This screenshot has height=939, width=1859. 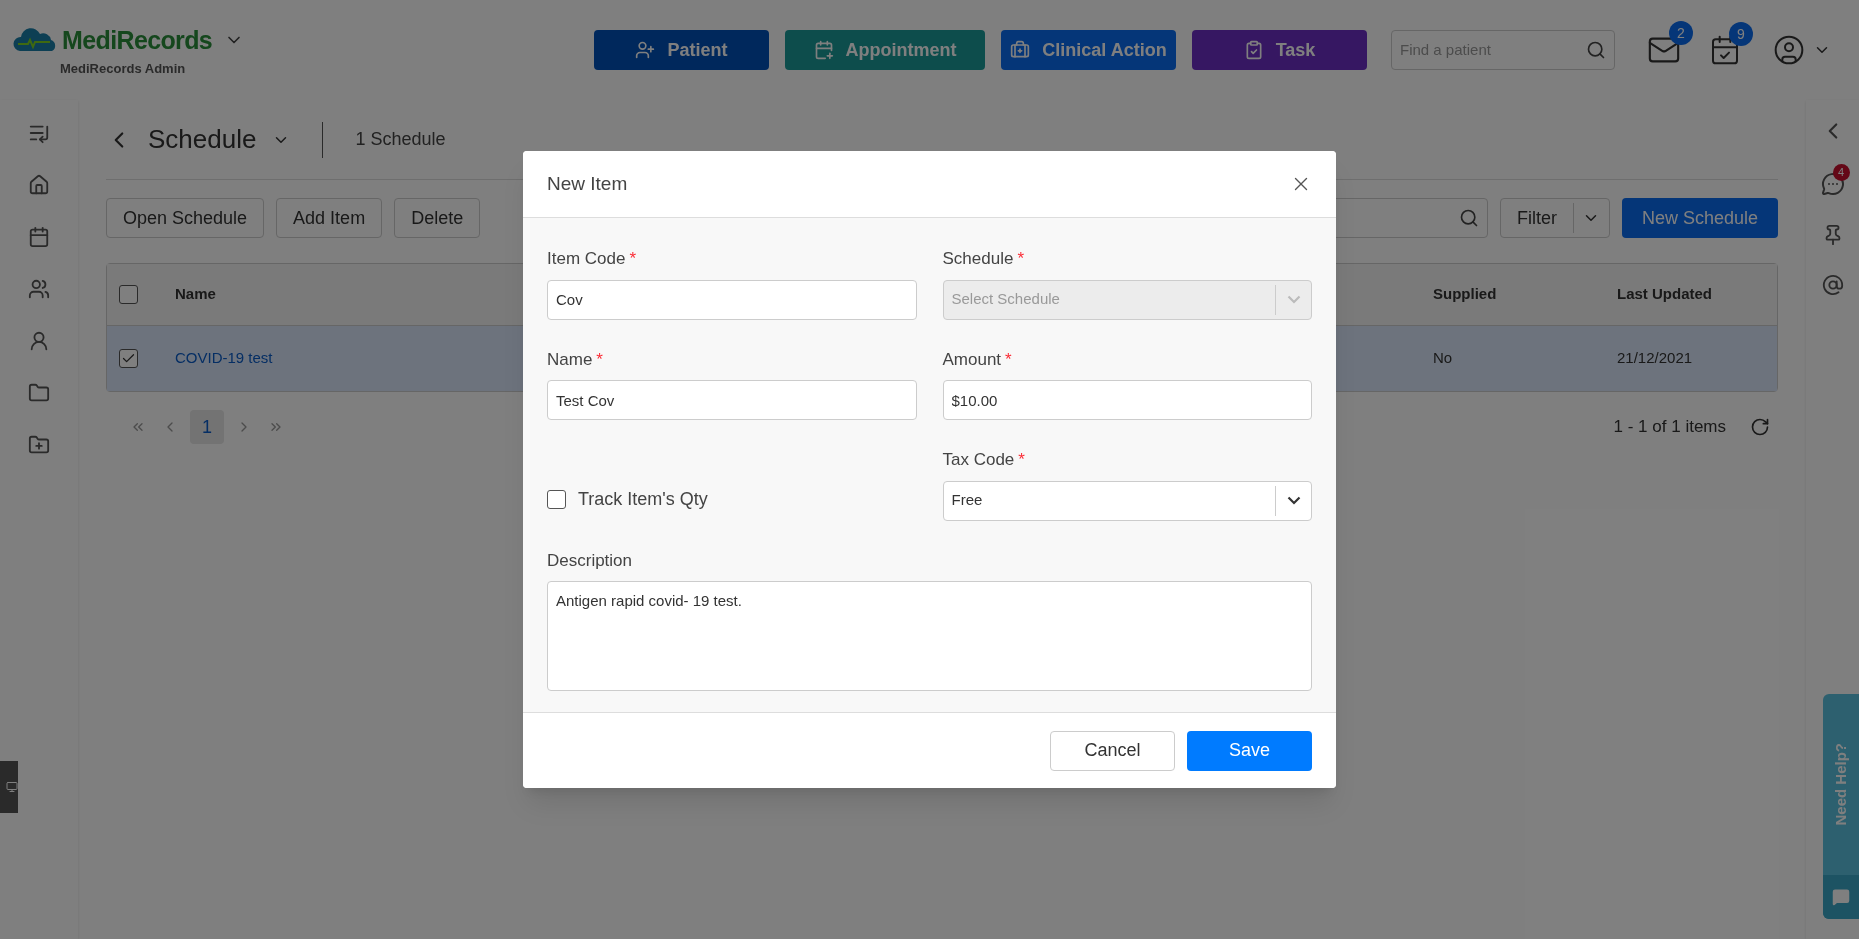 I want to click on brand-name: MediRecords, so click(x=137, y=40).